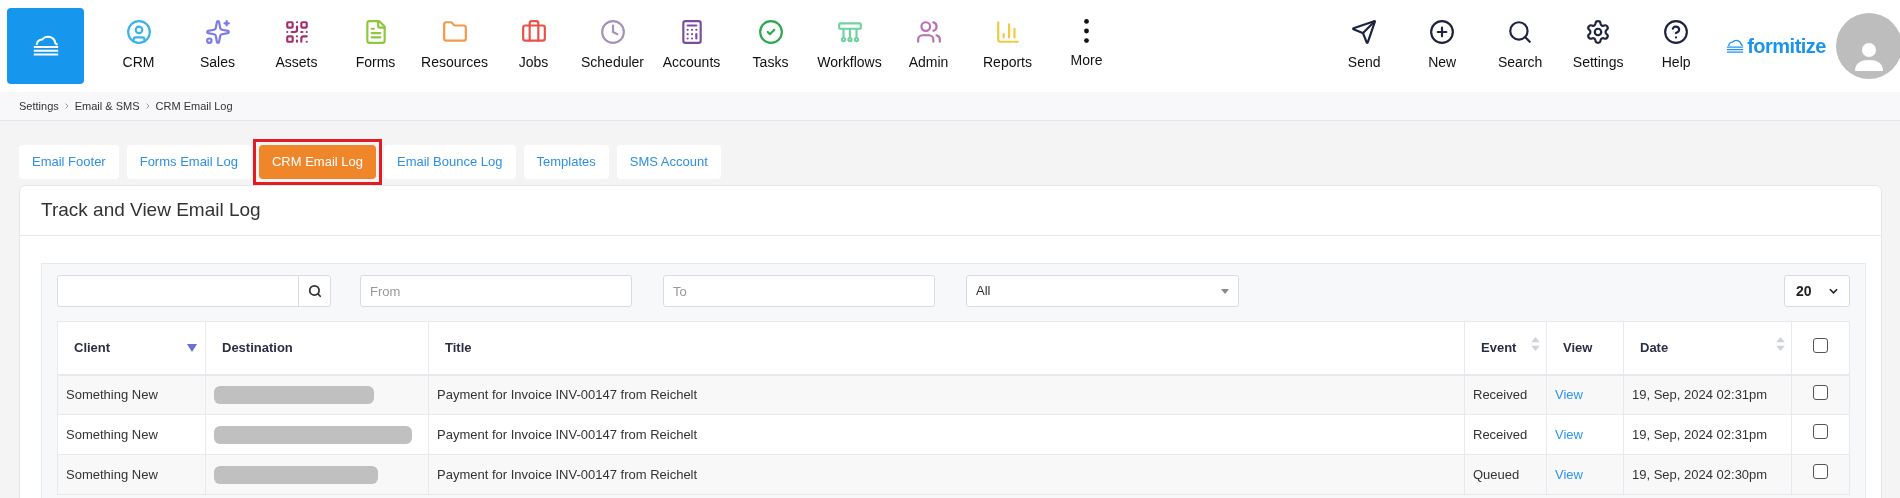 The width and height of the screenshot is (1900, 498). Describe the element at coordinates (1007, 46) in the screenshot. I see `nav-item: Reports` at that location.